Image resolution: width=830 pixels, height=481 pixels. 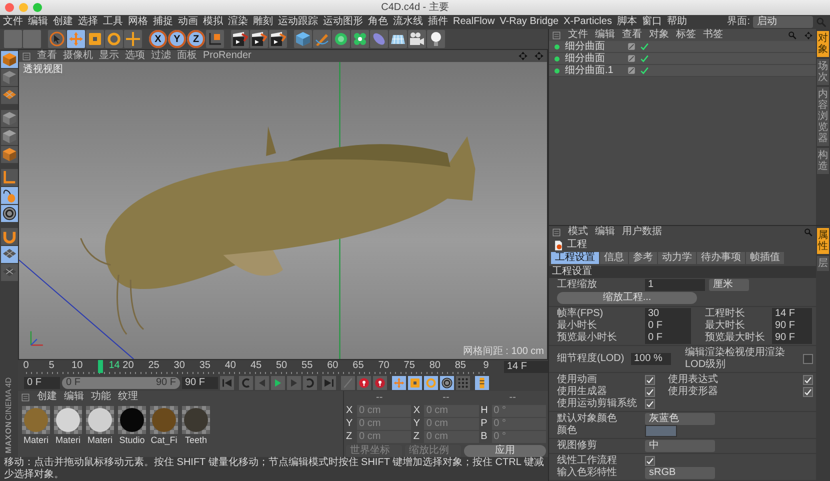 I want to click on number-field: 14 F, so click(x=792, y=314).